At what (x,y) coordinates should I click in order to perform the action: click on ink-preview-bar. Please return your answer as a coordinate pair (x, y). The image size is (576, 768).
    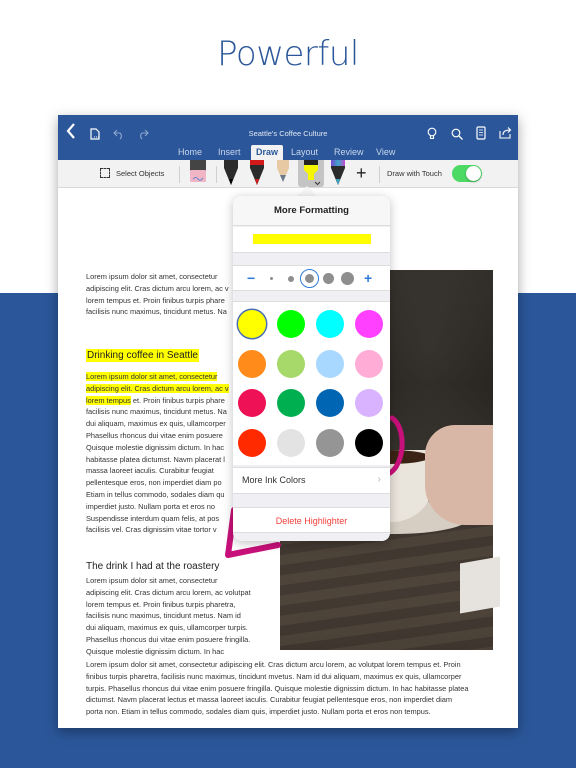
    Looking at the image, I should click on (312, 239).